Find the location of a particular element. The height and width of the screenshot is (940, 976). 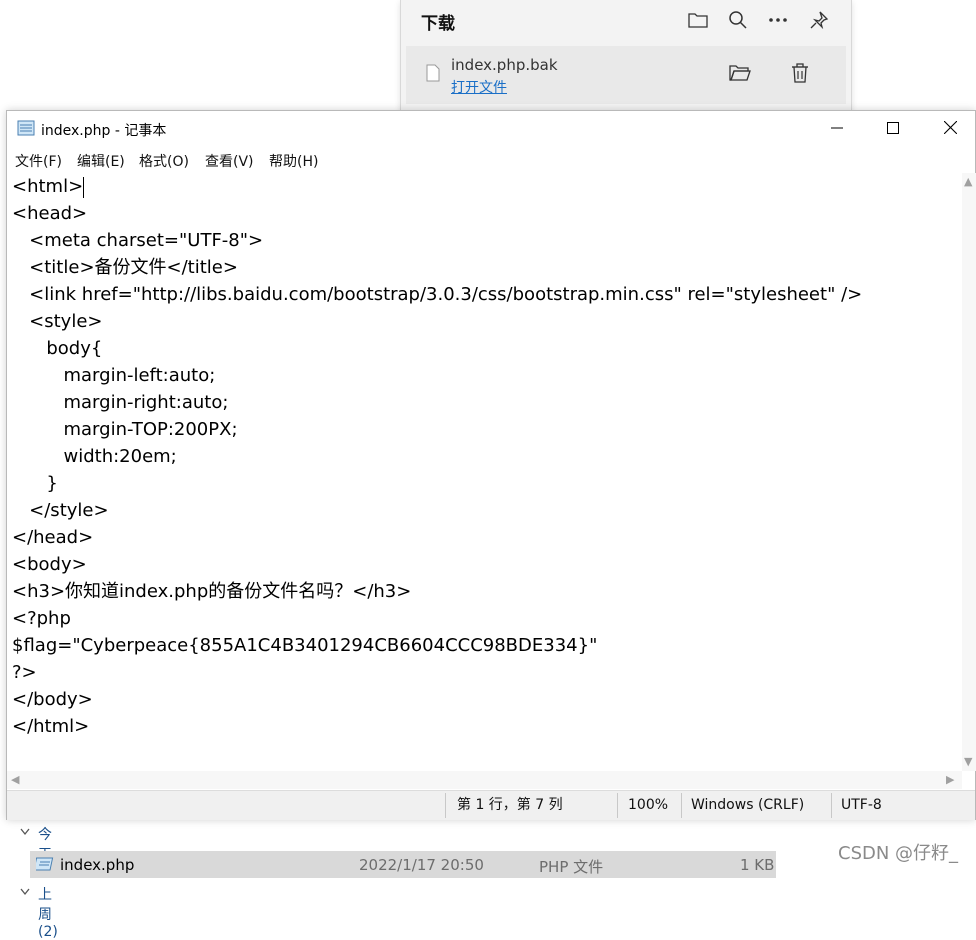

vertical-scrollbar: ▲ ▼ is located at coordinates (969, 472).